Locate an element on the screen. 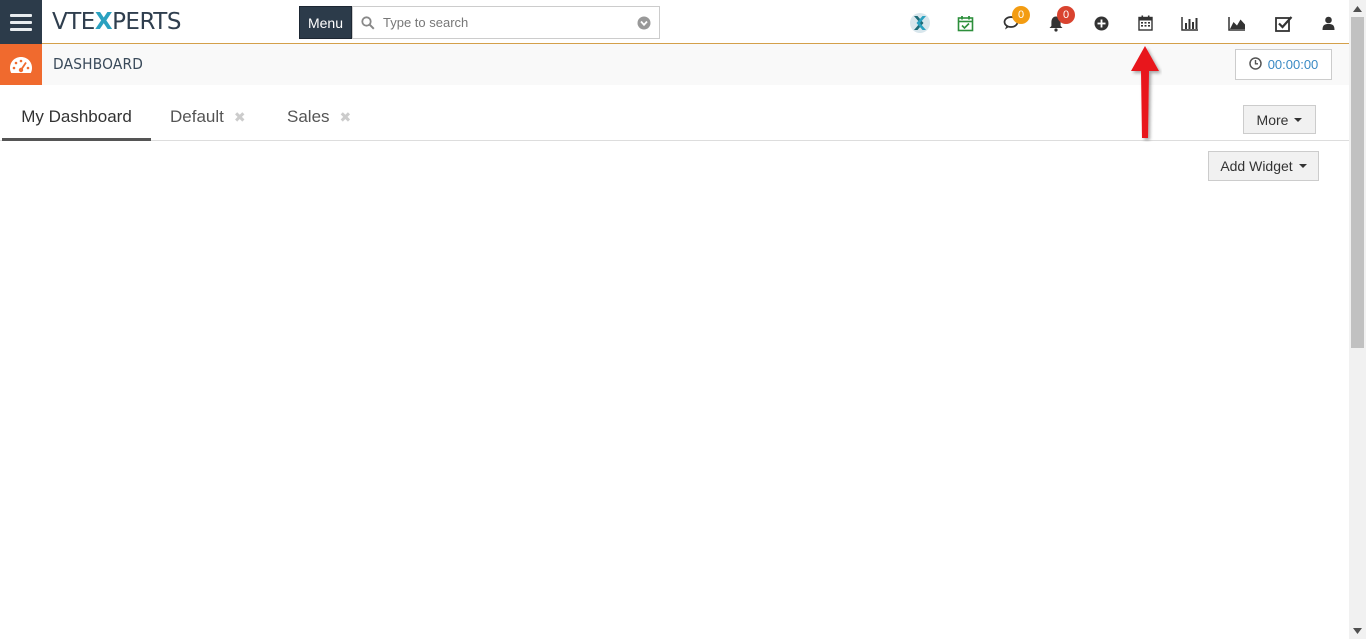  calendar-check-icon is located at coordinates (965, 23).